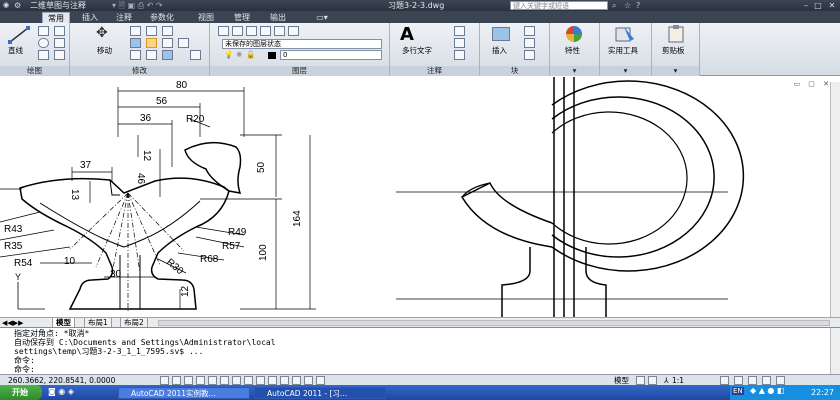 The image size is (840, 400). Describe the element at coordinates (676, 34) in the screenshot. I see `clipboard-icon` at that location.